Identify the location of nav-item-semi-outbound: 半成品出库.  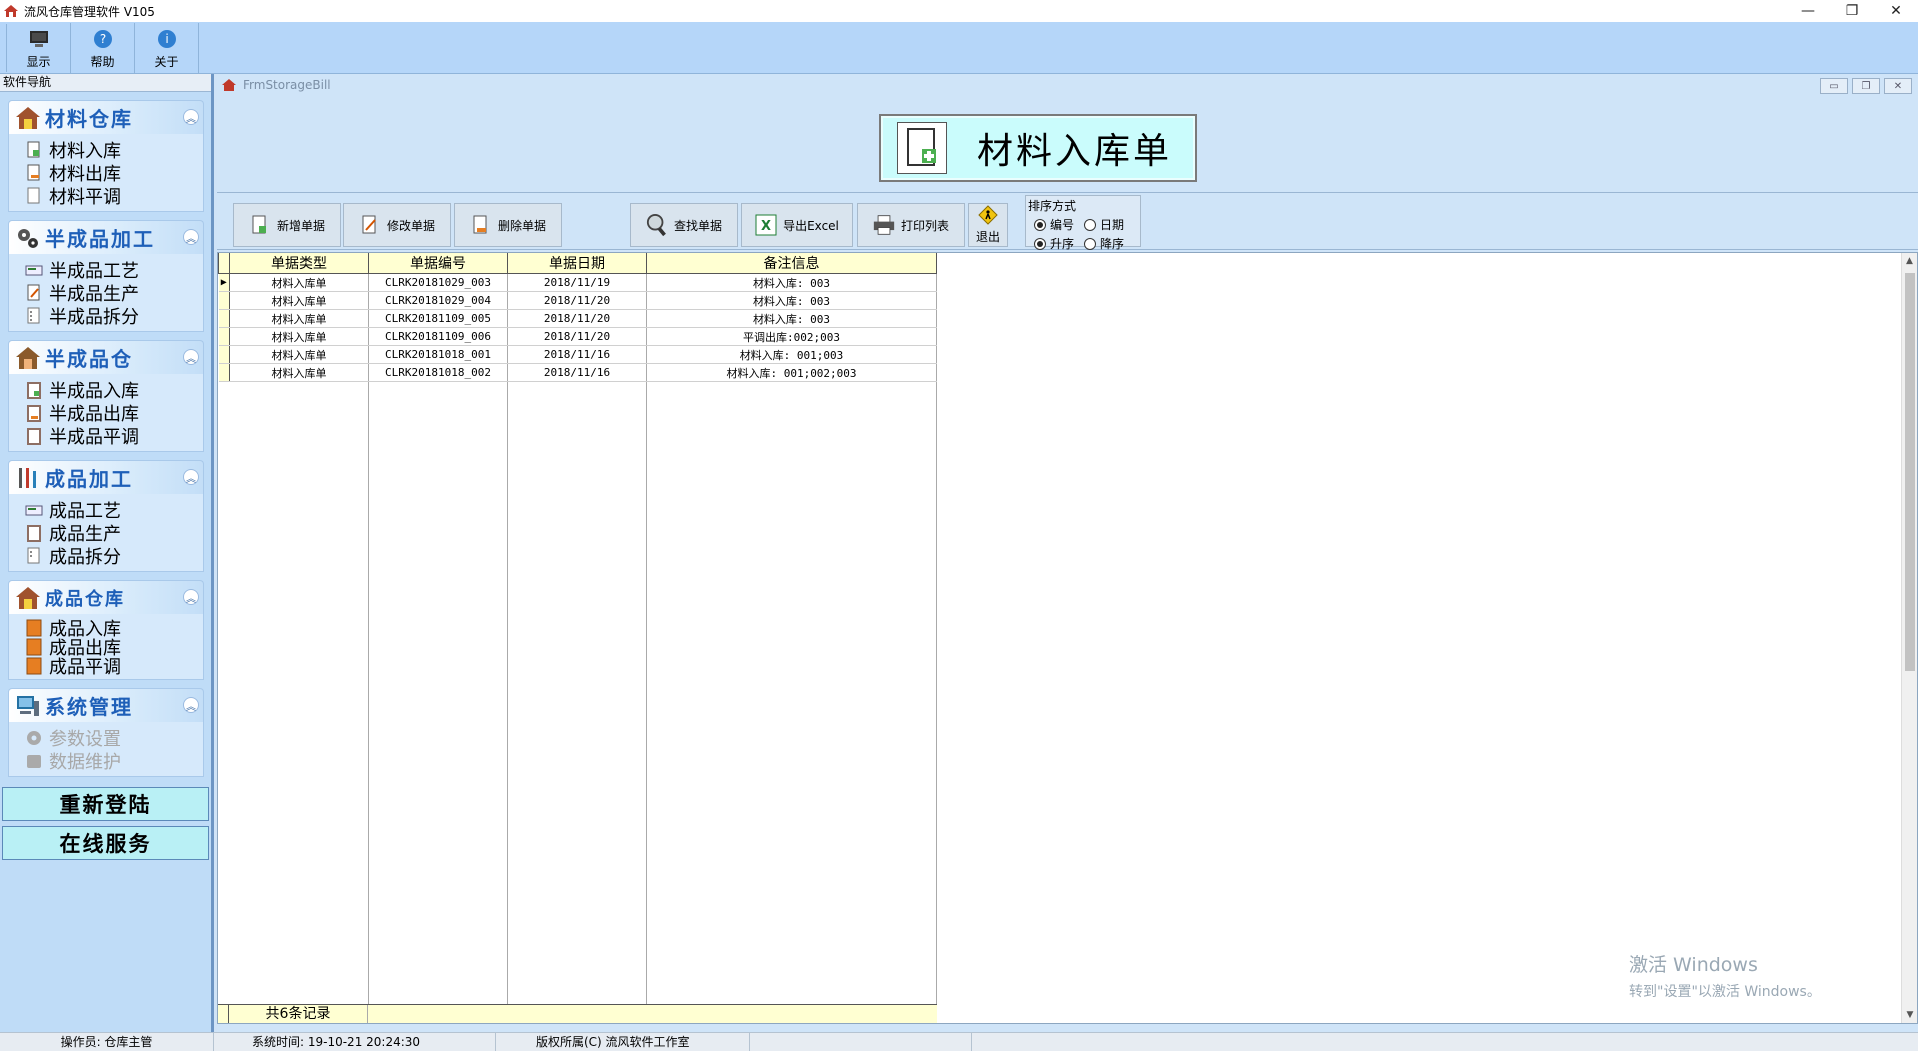
(114, 413).